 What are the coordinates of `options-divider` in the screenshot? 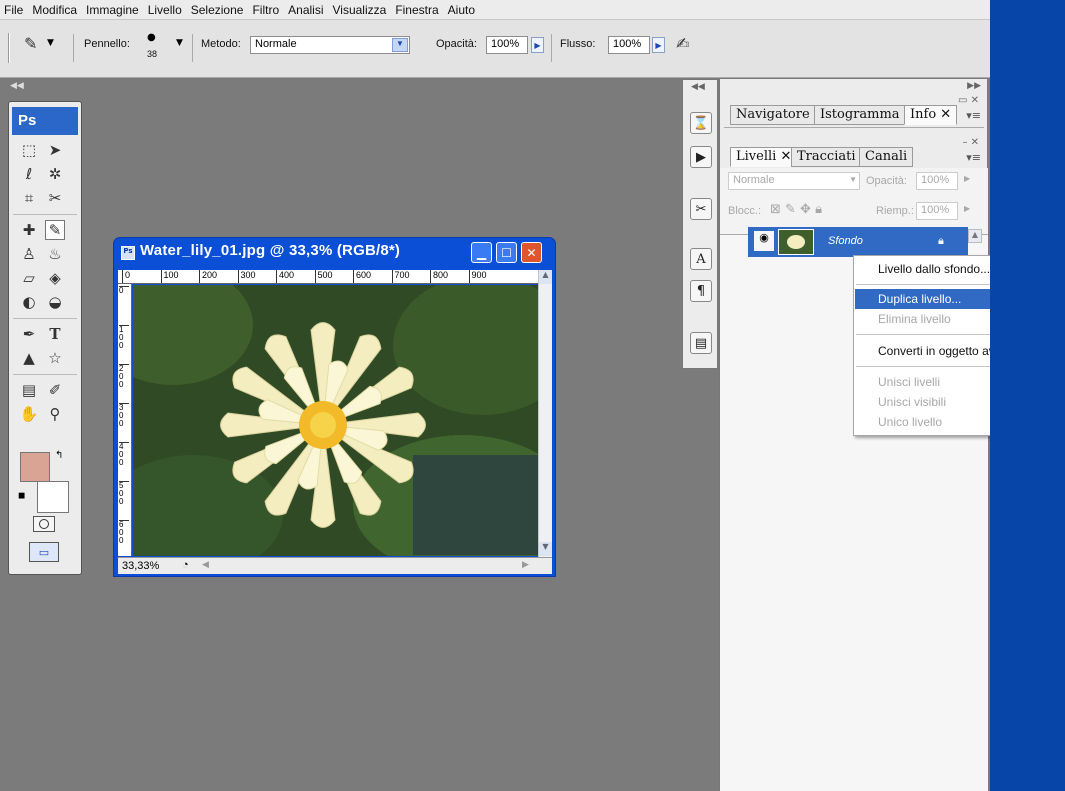 It's located at (192, 48).